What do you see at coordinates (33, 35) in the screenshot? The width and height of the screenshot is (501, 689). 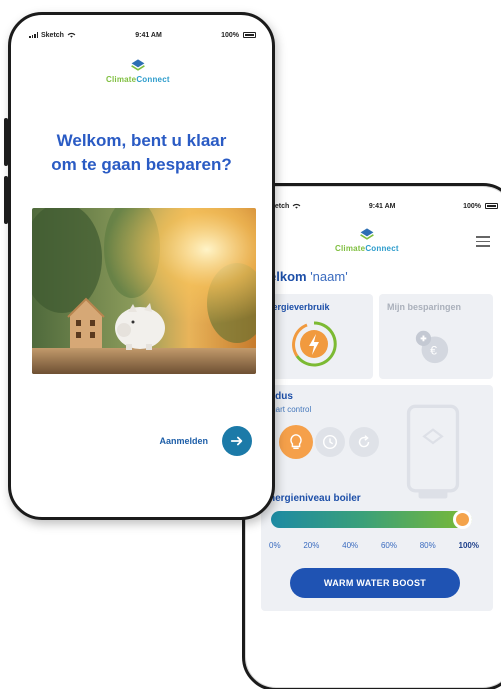 I see `signal-icon` at bounding box center [33, 35].